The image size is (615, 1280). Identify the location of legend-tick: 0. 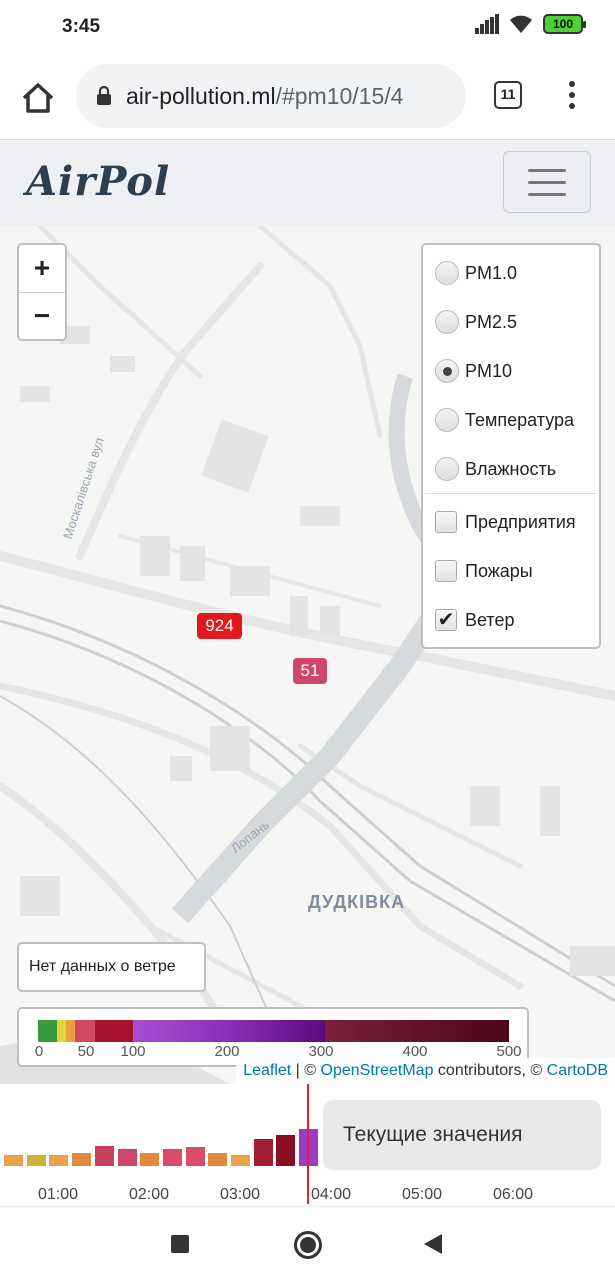
(39, 1051).